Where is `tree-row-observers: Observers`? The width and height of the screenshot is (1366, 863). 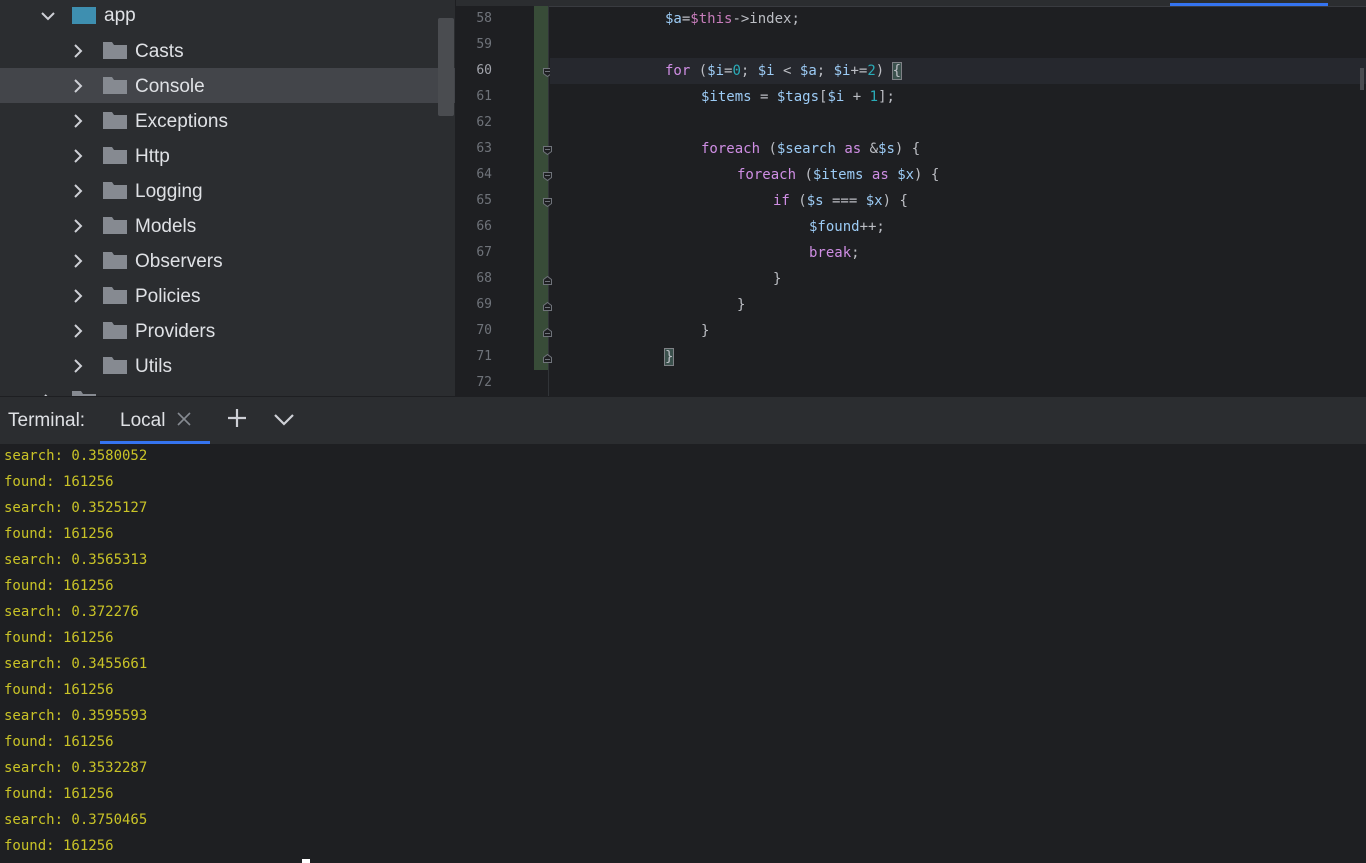
tree-row-observers: Observers is located at coordinates (227, 260).